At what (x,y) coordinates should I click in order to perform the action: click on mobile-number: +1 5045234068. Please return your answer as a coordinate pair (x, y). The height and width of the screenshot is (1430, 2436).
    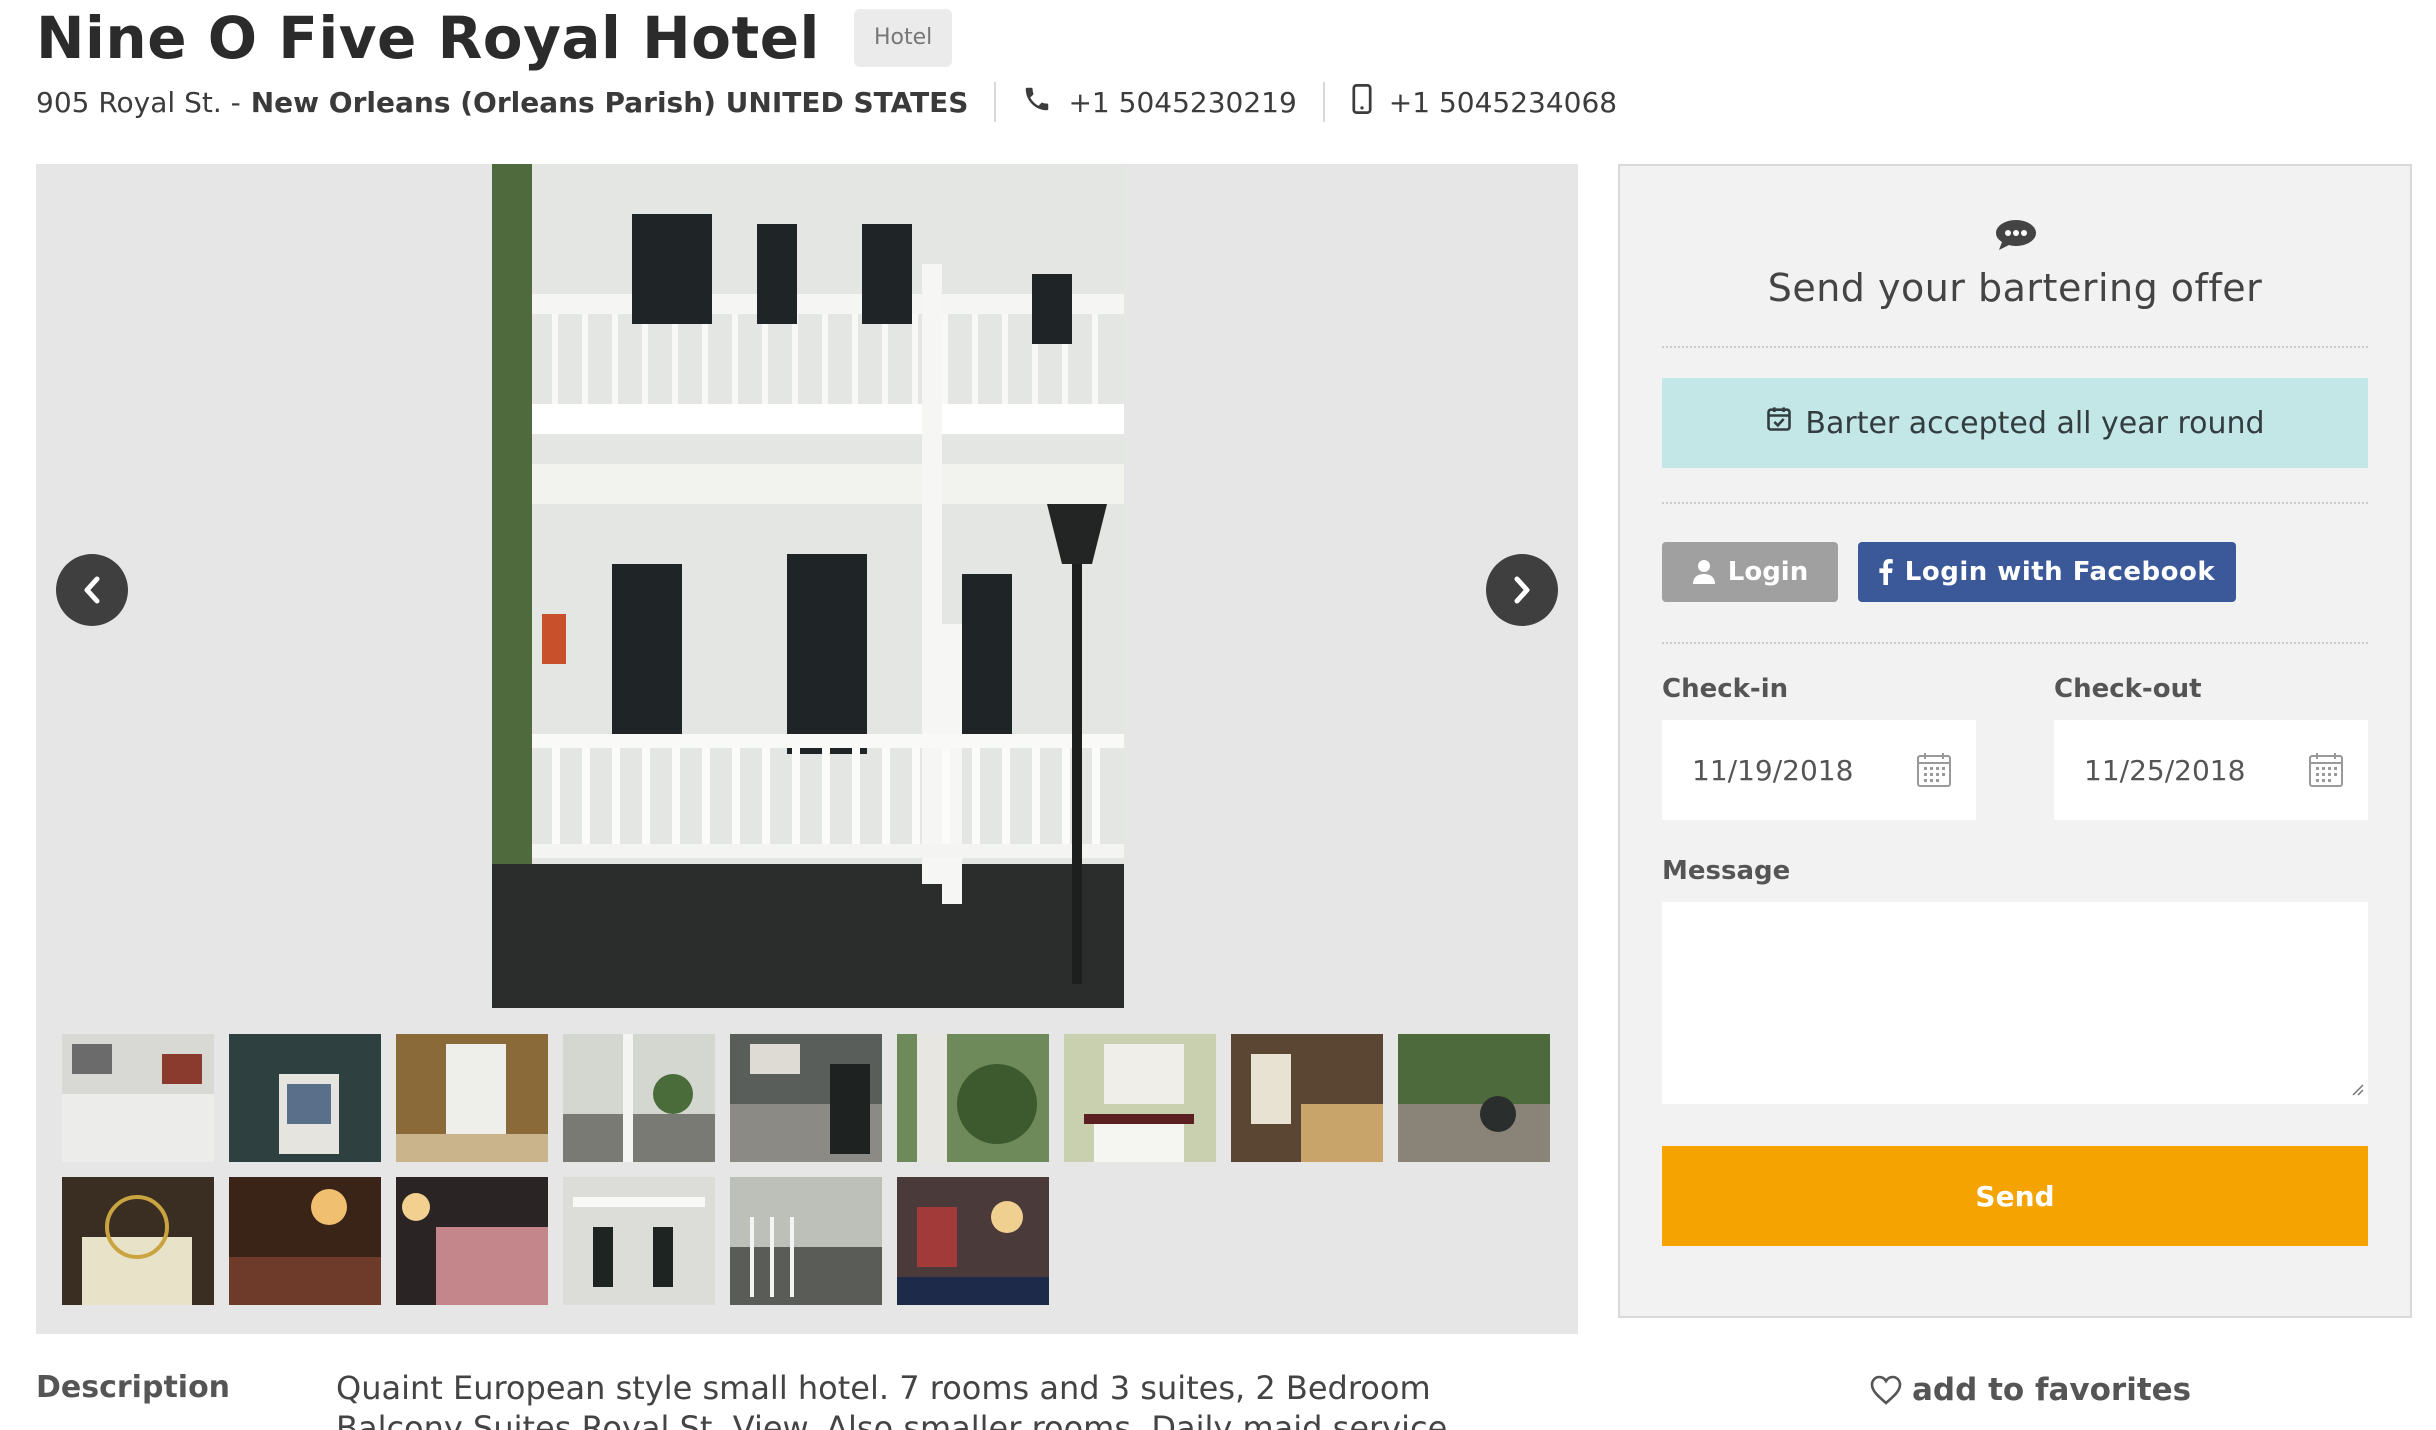
    Looking at the image, I should click on (1503, 102).